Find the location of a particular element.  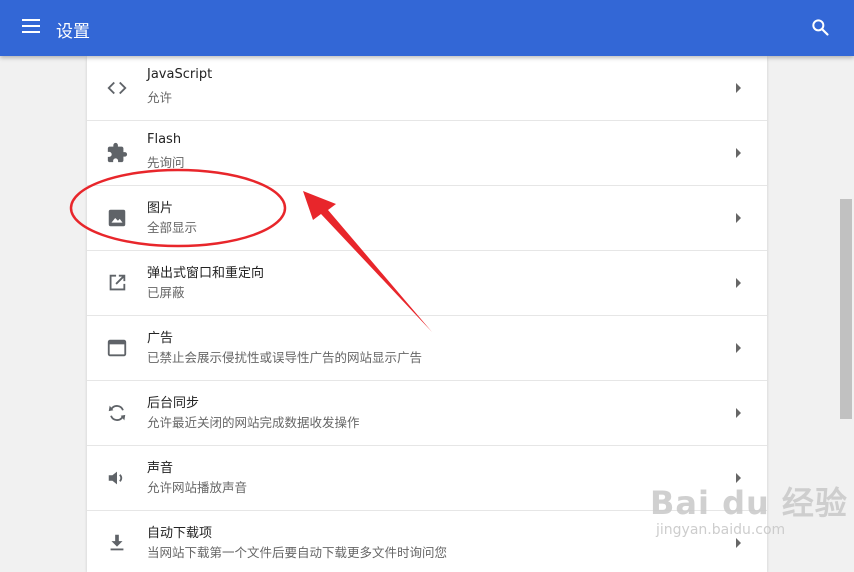

volume-icon is located at coordinates (117, 478).